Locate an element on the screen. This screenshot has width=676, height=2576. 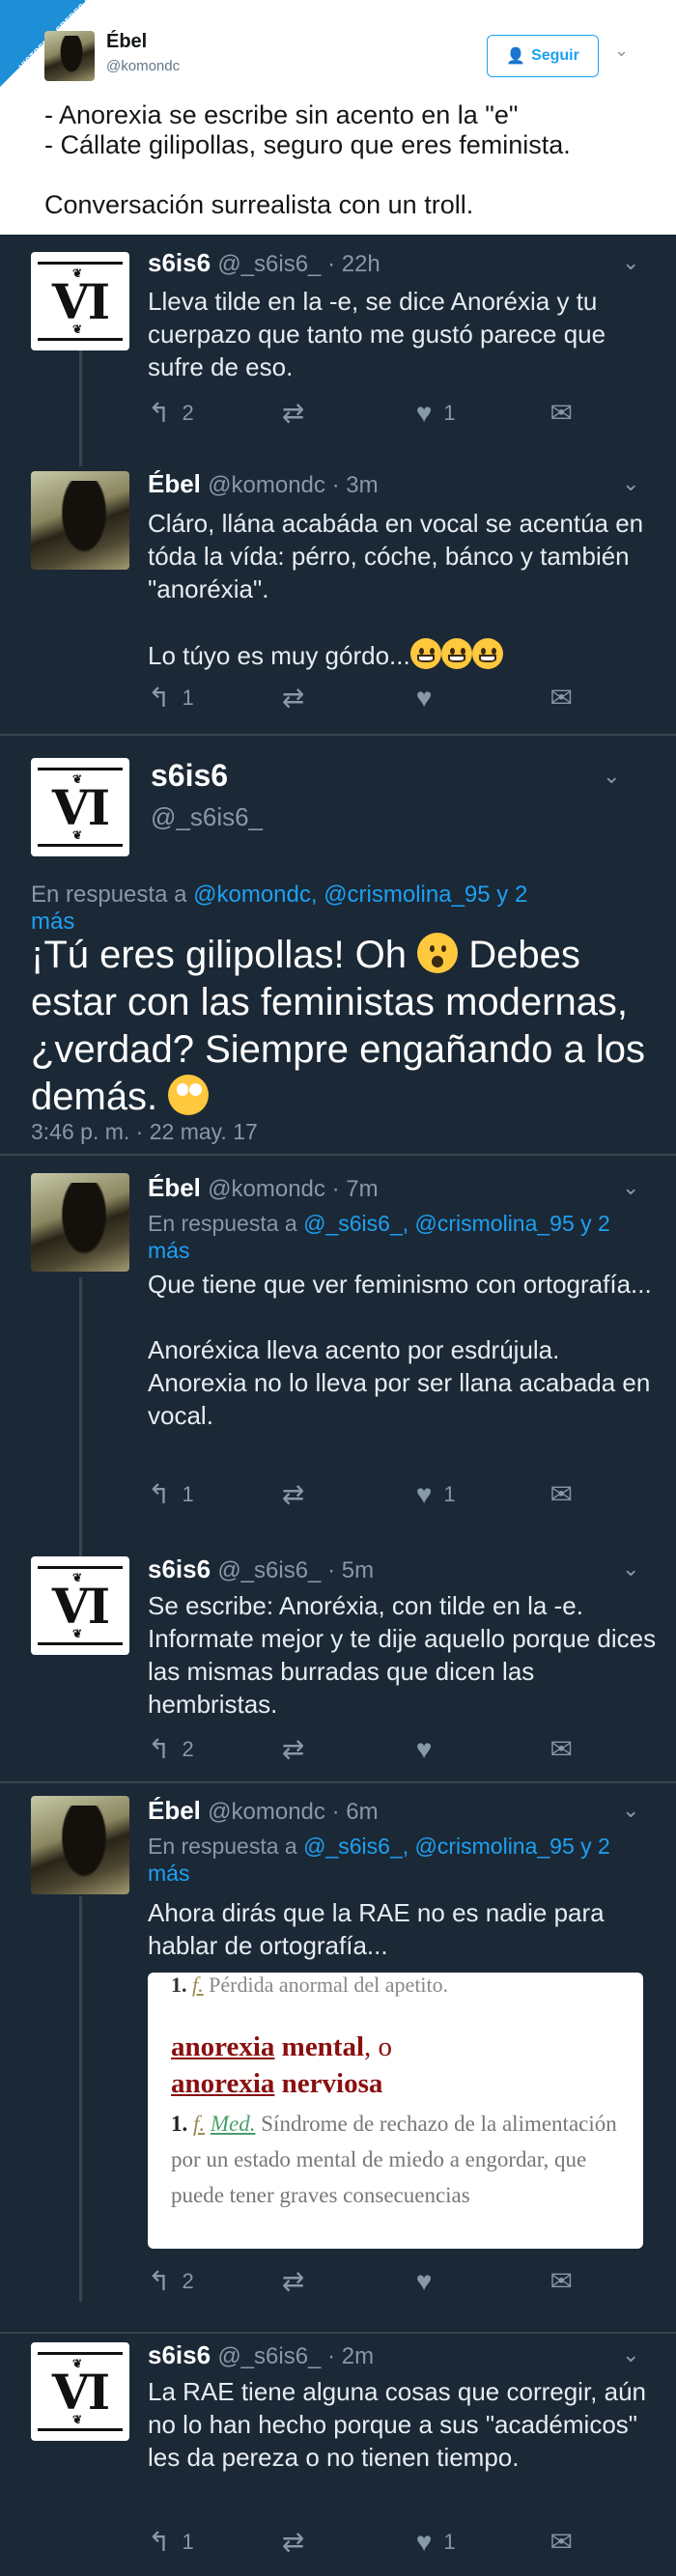
reply-count: 2 is located at coordinates (188, 413).